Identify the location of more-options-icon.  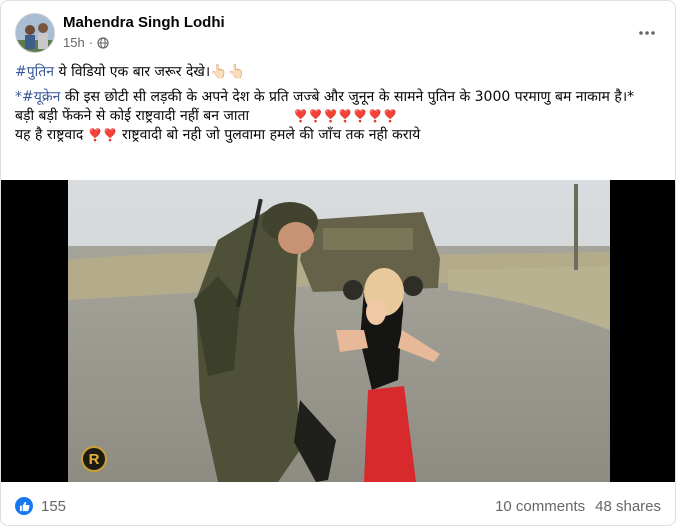
(647, 33).